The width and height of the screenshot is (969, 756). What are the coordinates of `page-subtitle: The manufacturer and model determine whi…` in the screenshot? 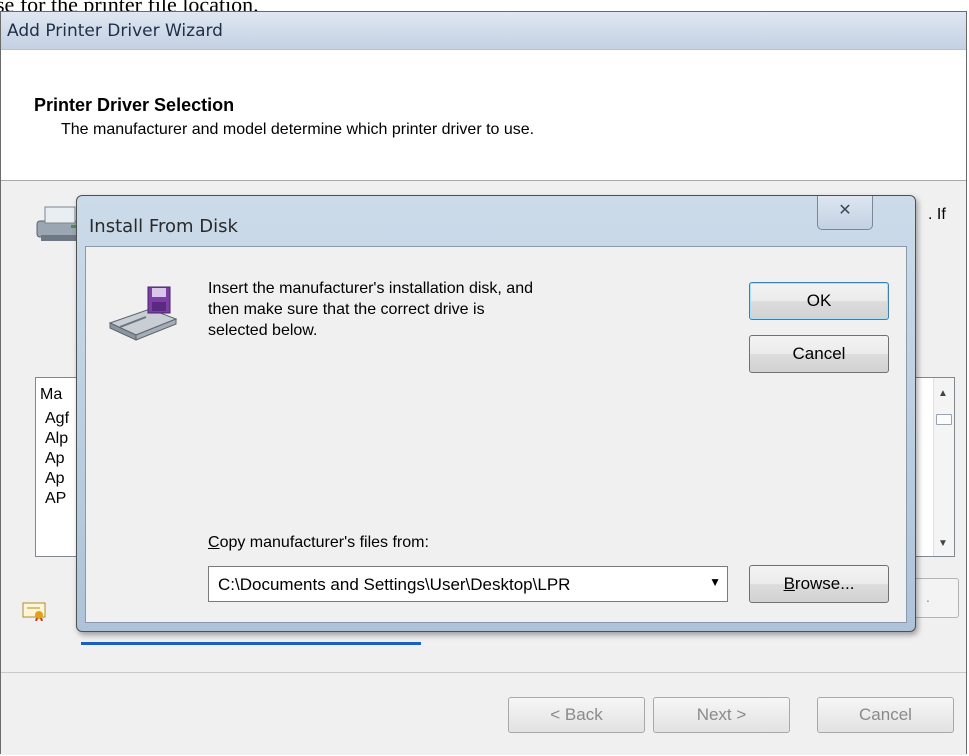 It's located at (298, 129).